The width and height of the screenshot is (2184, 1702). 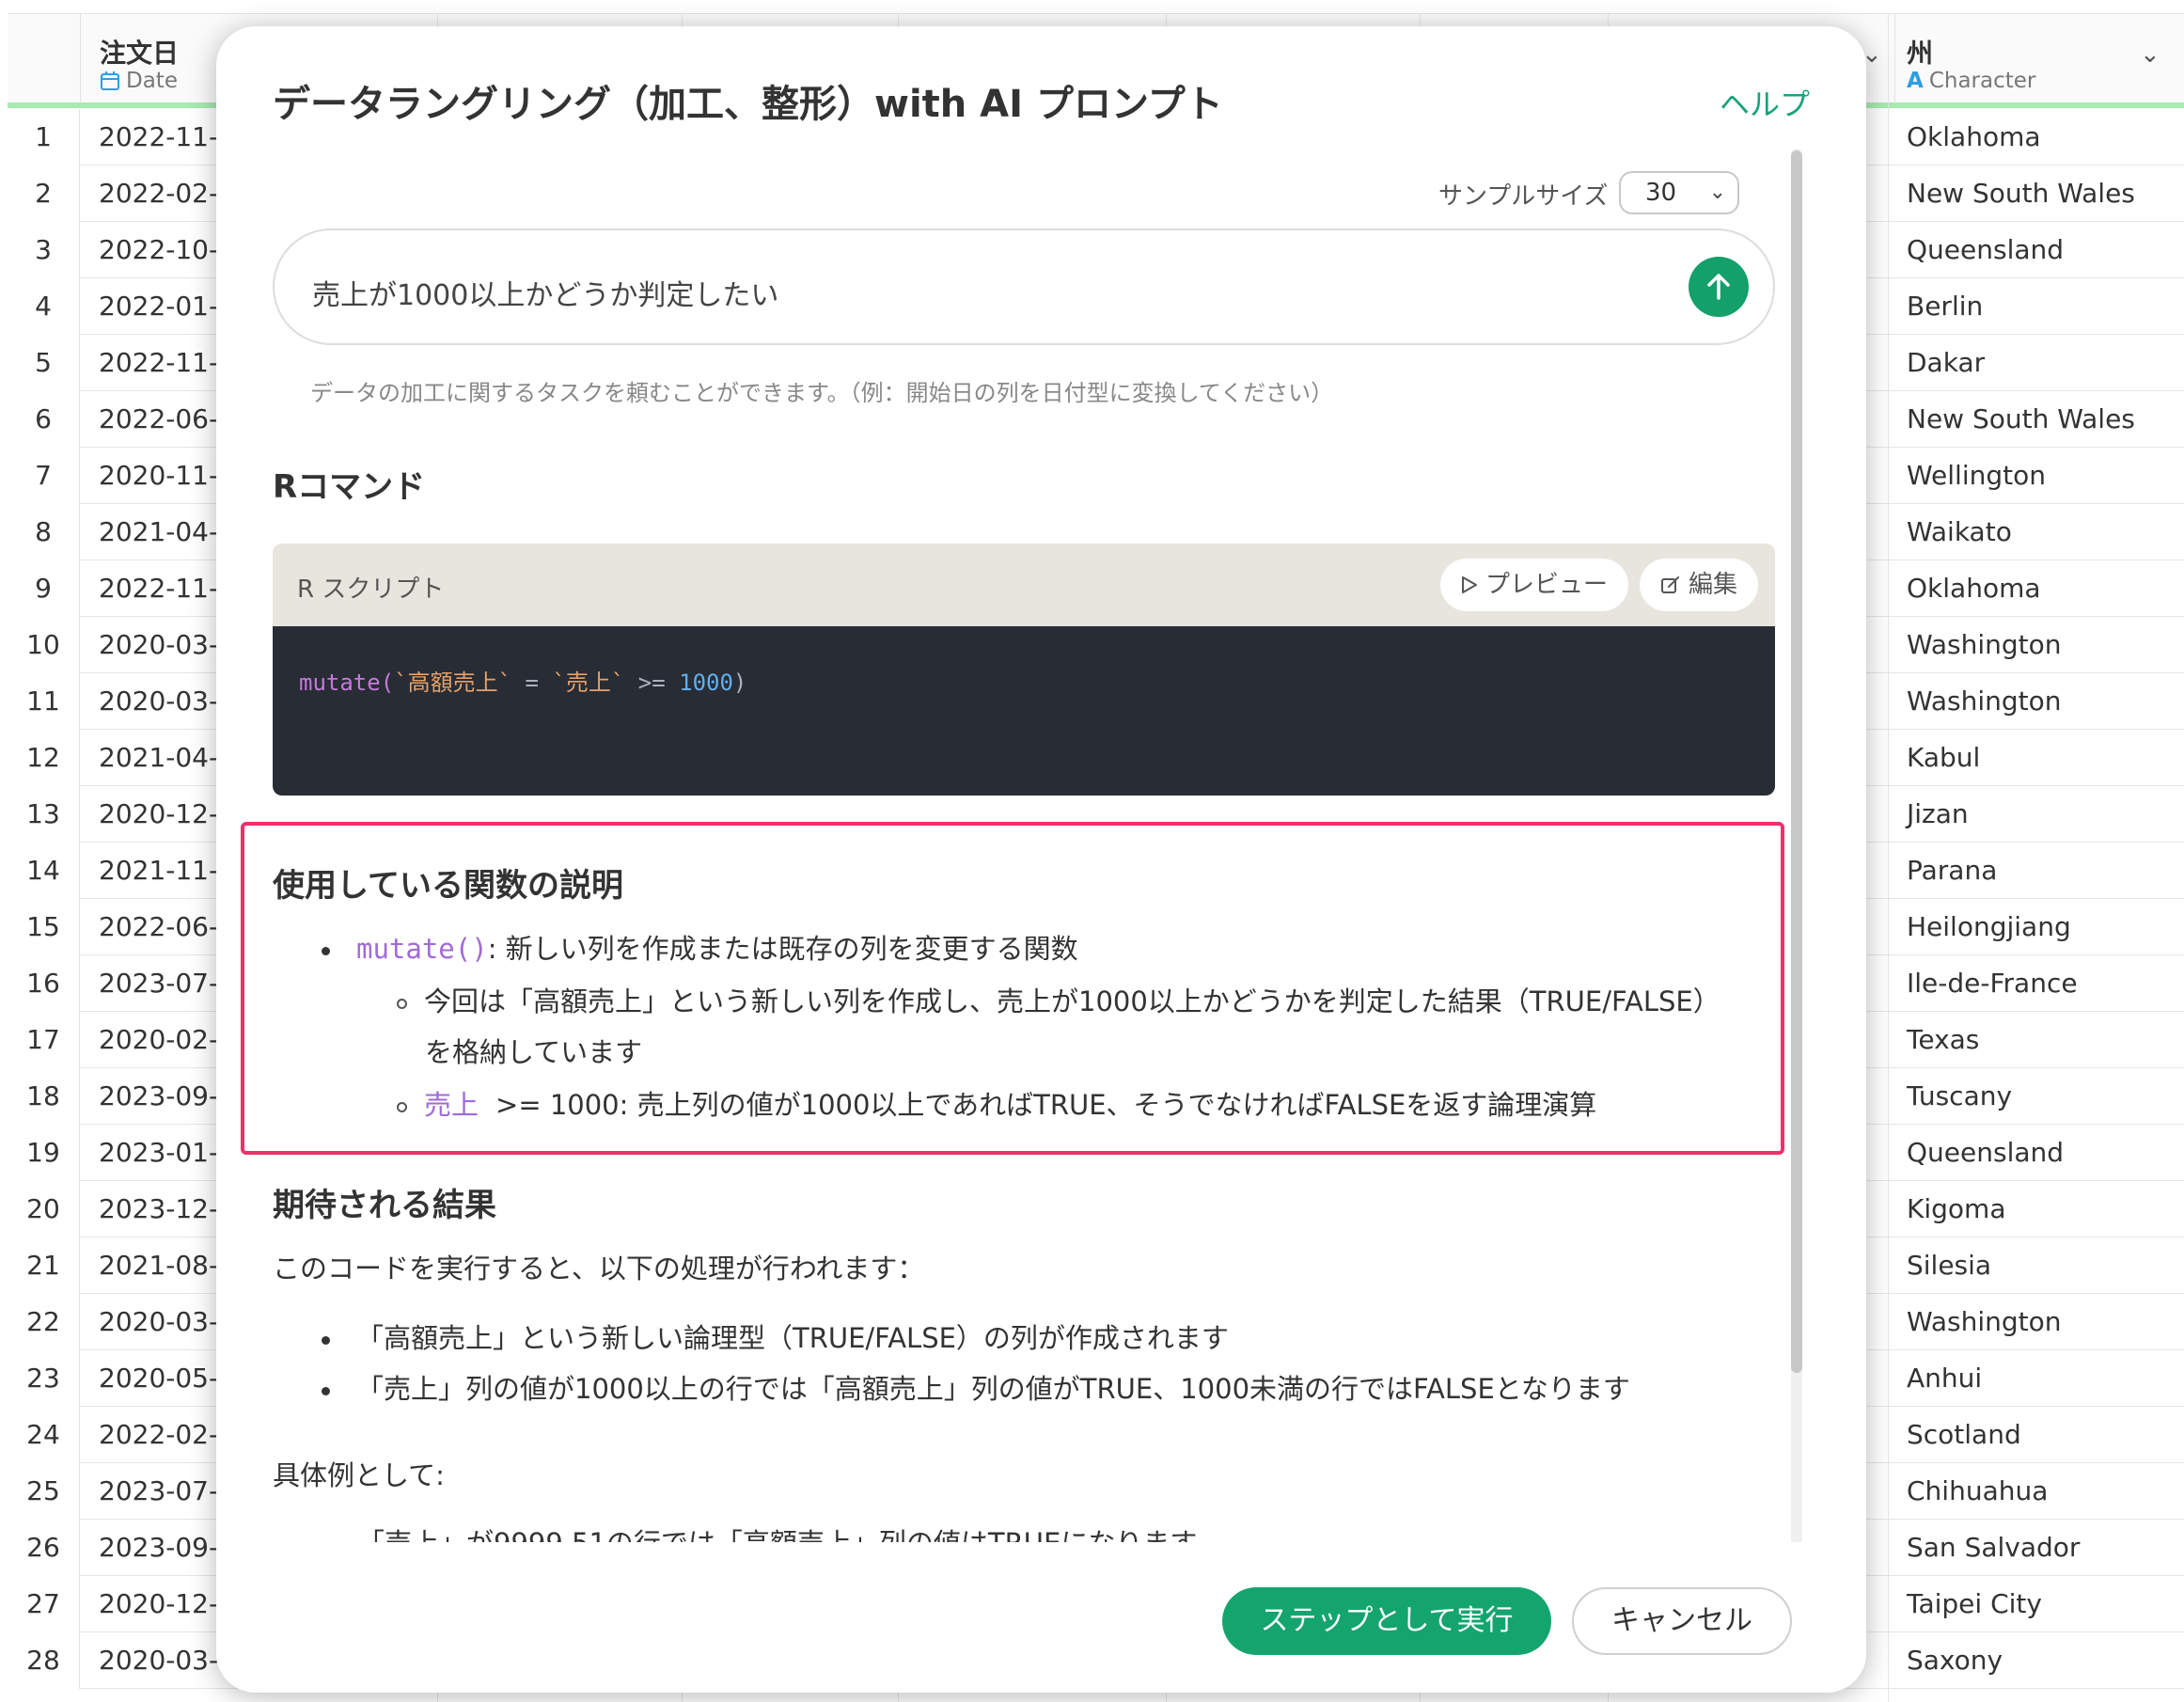 What do you see at coordinates (1971, 81) in the screenshot?
I see `column-type: A Character` at bounding box center [1971, 81].